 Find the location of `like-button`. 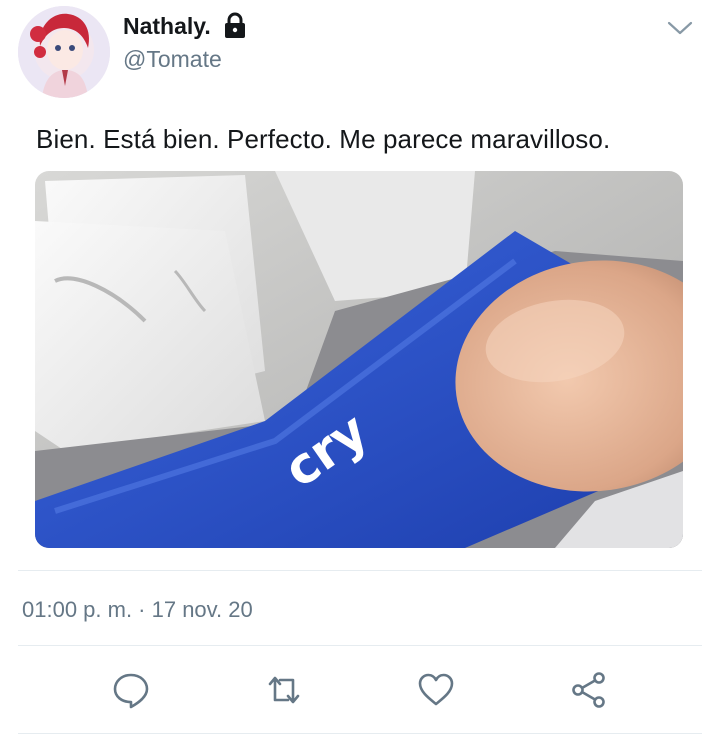

like-button is located at coordinates (436, 690).